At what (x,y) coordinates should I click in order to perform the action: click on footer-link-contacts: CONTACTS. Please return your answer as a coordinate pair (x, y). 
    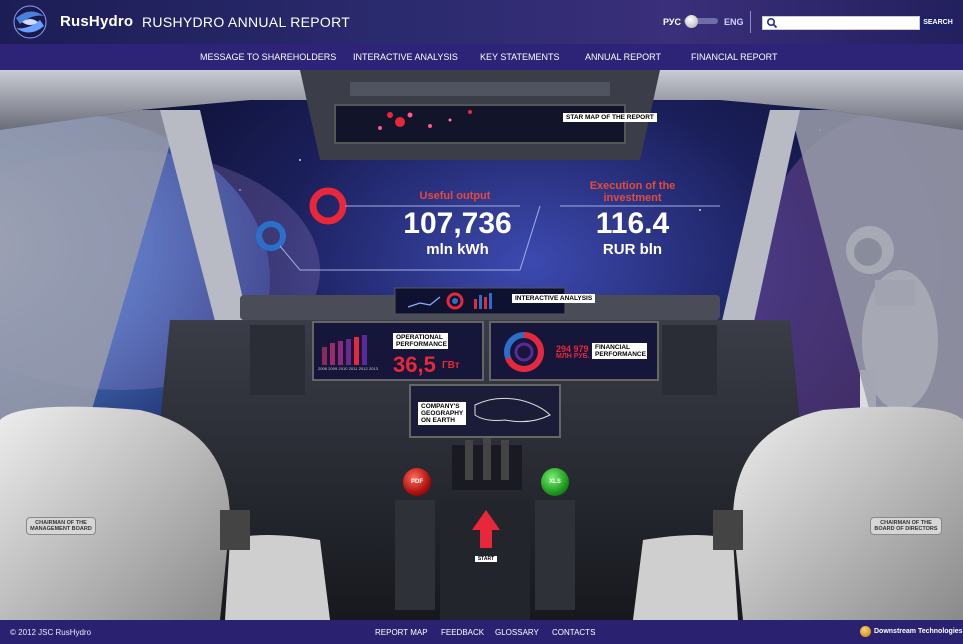
    Looking at the image, I should click on (573, 632).